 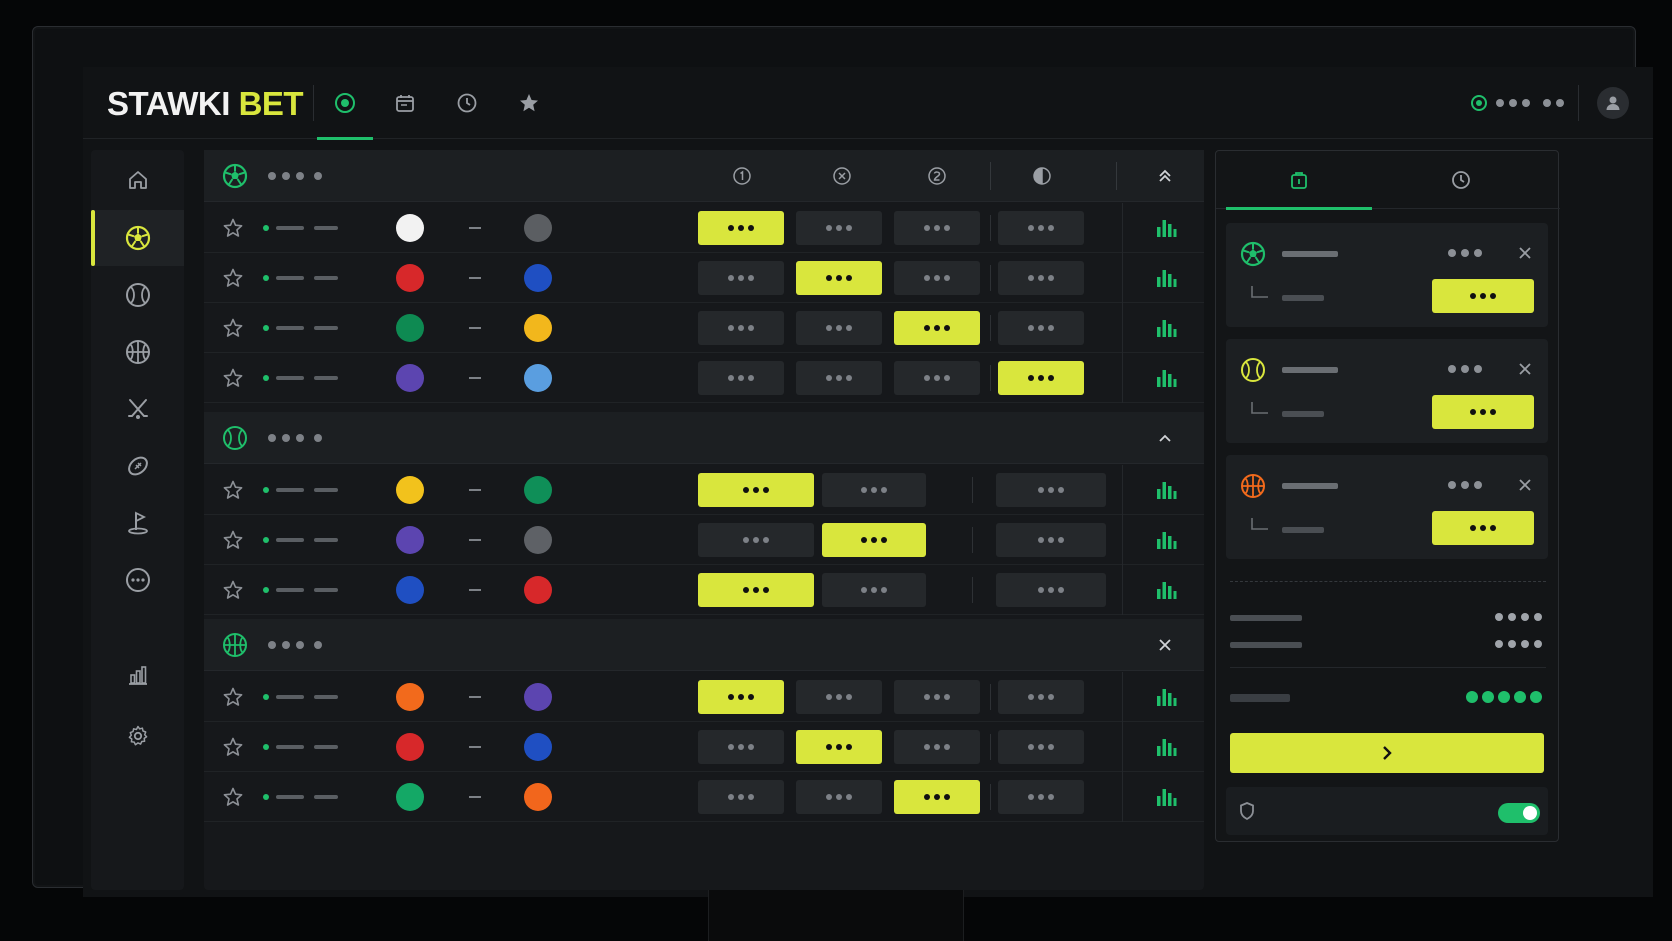 What do you see at coordinates (137, 409) in the screenshot?
I see `sidebar-item-hockey-sticks` at bounding box center [137, 409].